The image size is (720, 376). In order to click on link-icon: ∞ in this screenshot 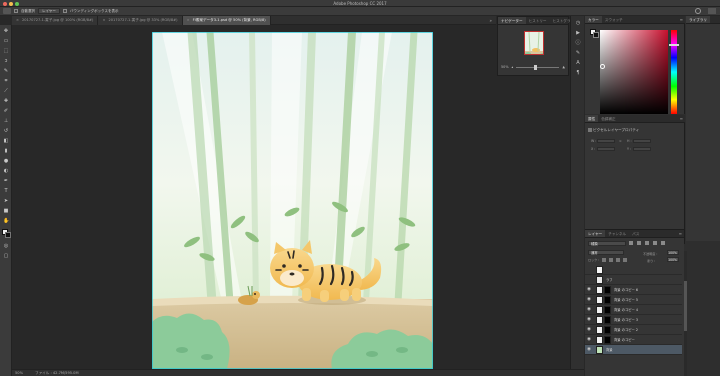, I will do `click(620, 141)`.